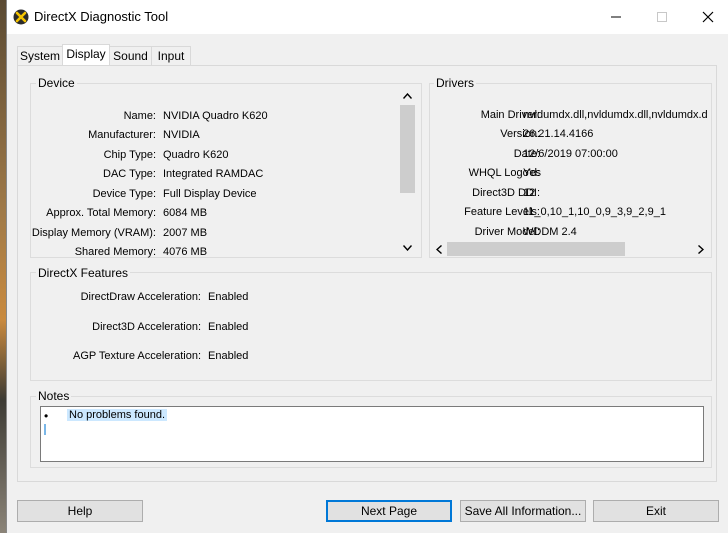  Describe the element at coordinates (101, 213) in the screenshot. I see `device-label: Approx. Total Memory:` at that location.